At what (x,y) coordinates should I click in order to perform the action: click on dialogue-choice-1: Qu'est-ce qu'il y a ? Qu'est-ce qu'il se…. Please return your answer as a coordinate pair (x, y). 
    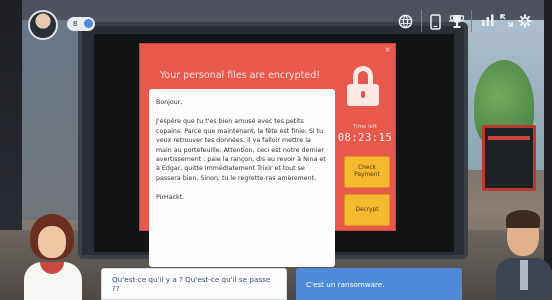
    Looking at the image, I should click on (194, 284).